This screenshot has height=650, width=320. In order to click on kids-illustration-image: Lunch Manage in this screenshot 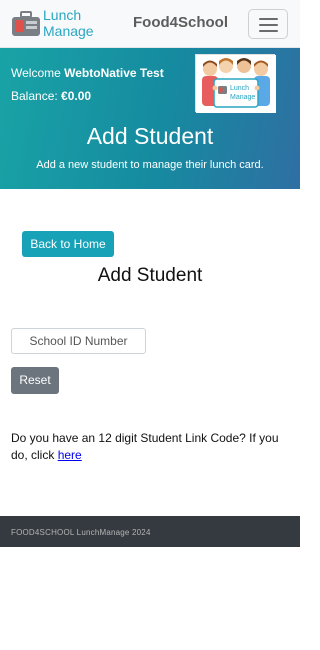, I will do `click(235, 83)`.